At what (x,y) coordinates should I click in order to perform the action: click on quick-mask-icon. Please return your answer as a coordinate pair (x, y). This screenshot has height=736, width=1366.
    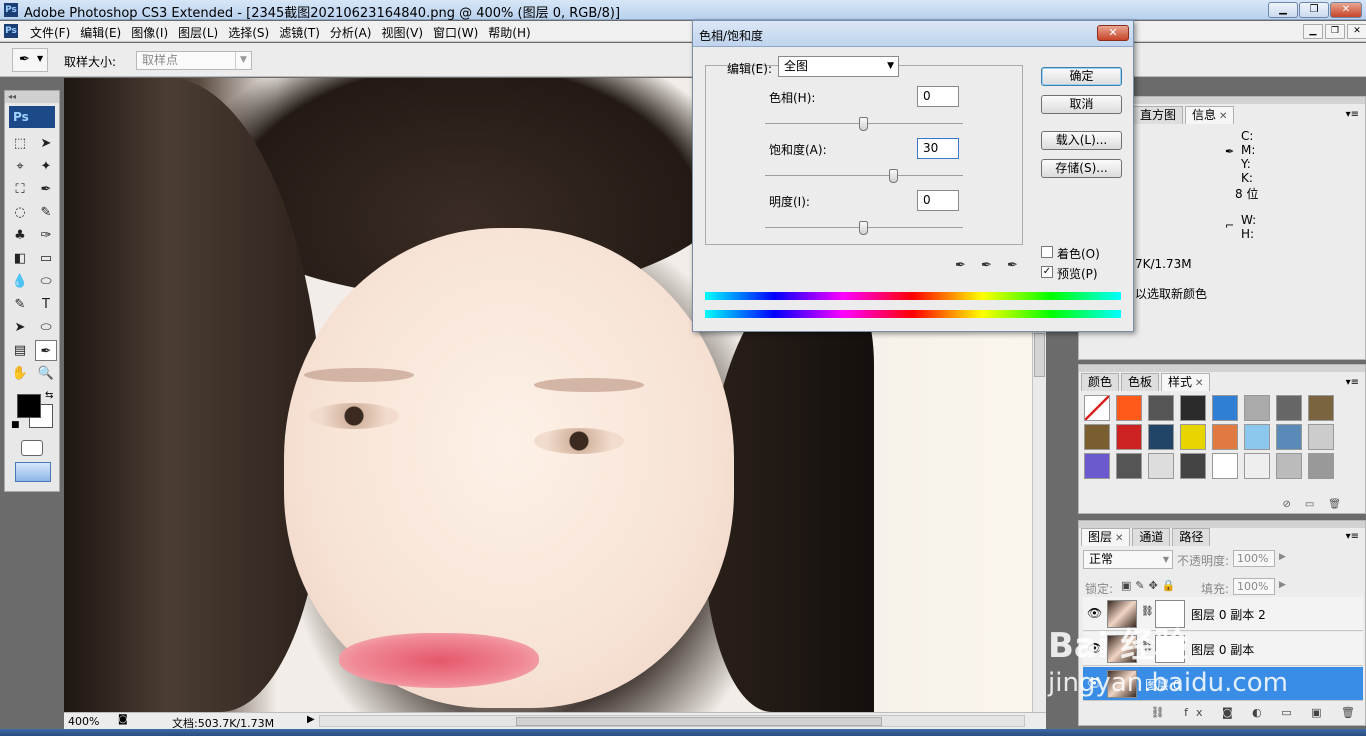
    Looking at the image, I should click on (32, 448).